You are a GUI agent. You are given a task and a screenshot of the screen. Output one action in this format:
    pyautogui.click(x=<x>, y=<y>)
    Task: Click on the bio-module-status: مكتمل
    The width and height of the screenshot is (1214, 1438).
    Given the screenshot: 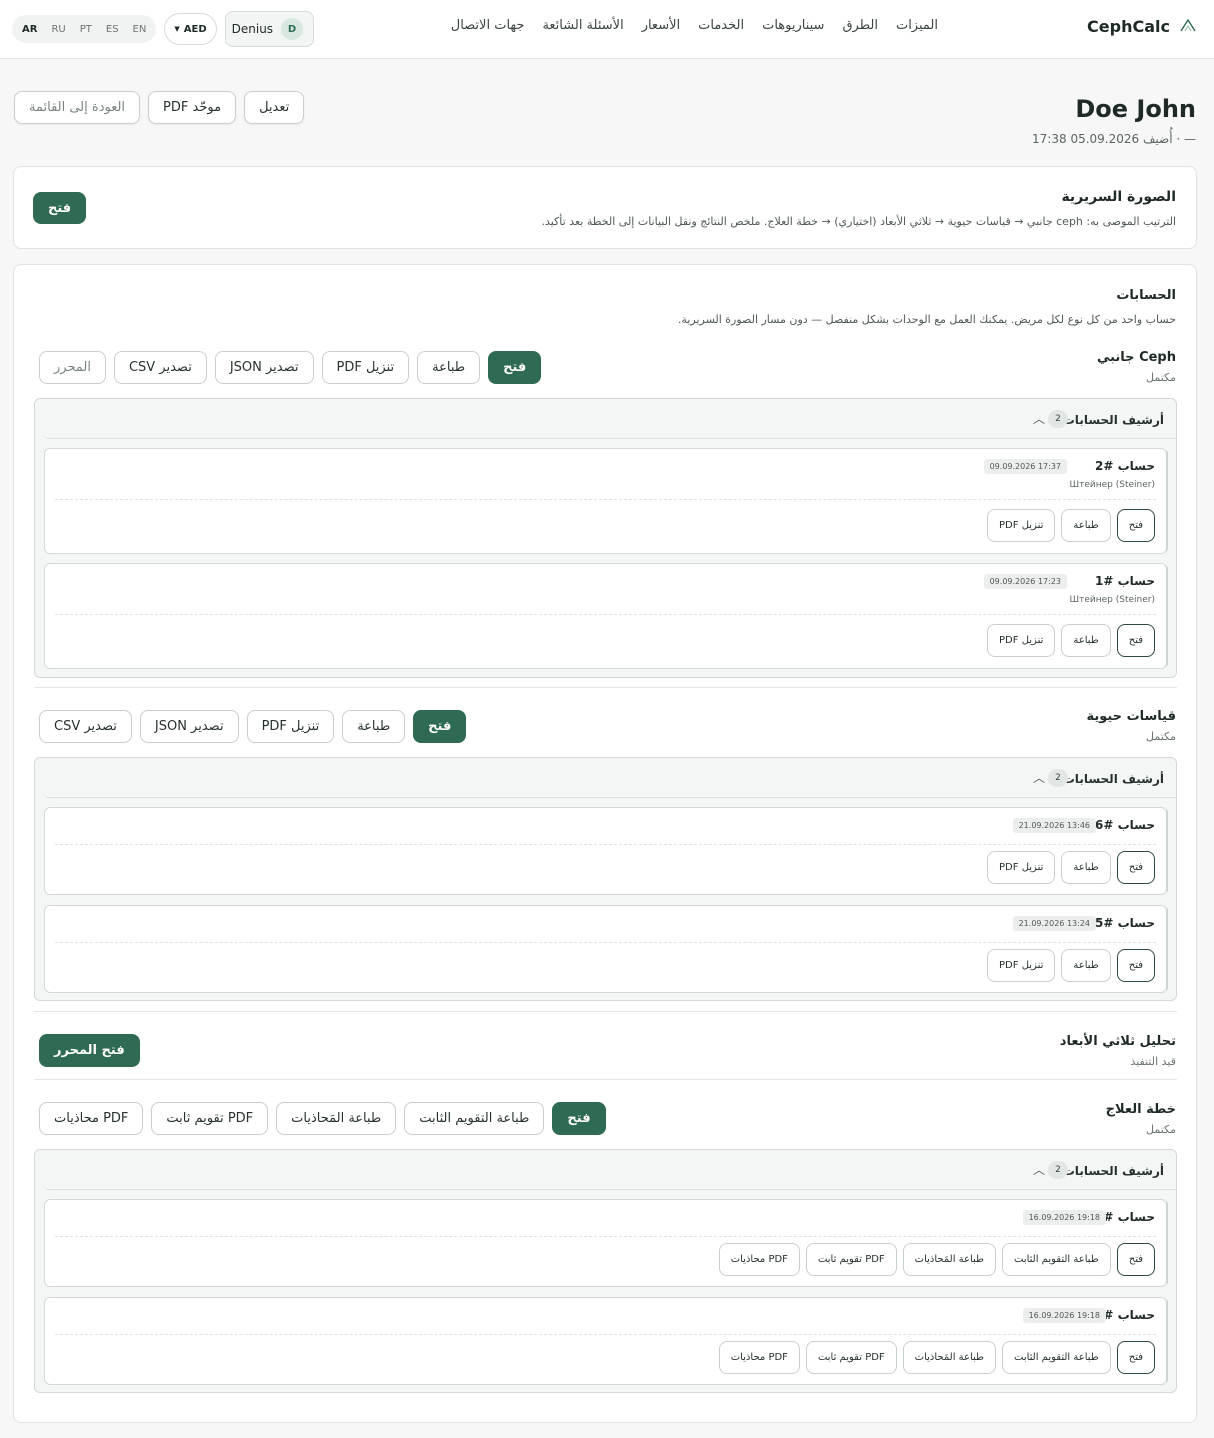 What is the action you would take?
    pyautogui.click(x=1161, y=736)
    